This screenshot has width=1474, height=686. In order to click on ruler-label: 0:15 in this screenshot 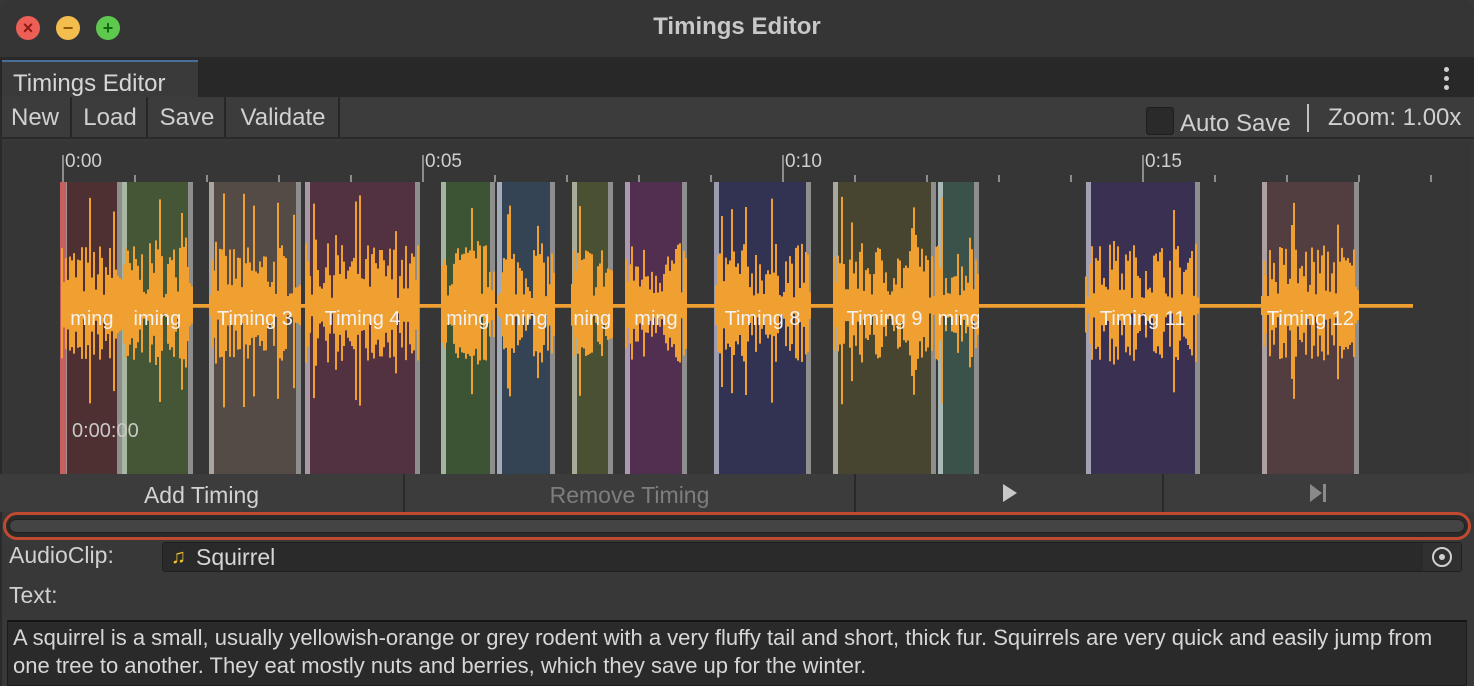, I will do `click(1163, 161)`.